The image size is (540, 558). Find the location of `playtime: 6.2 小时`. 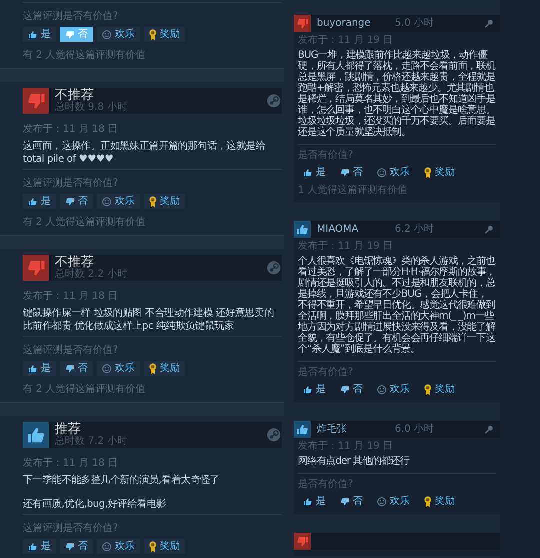

playtime: 6.2 小时 is located at coordinates (415, 229).